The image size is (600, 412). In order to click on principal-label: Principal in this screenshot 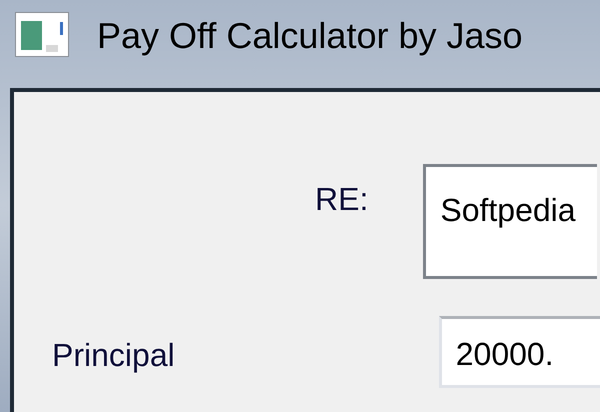, I will do `click(113, 355)`.